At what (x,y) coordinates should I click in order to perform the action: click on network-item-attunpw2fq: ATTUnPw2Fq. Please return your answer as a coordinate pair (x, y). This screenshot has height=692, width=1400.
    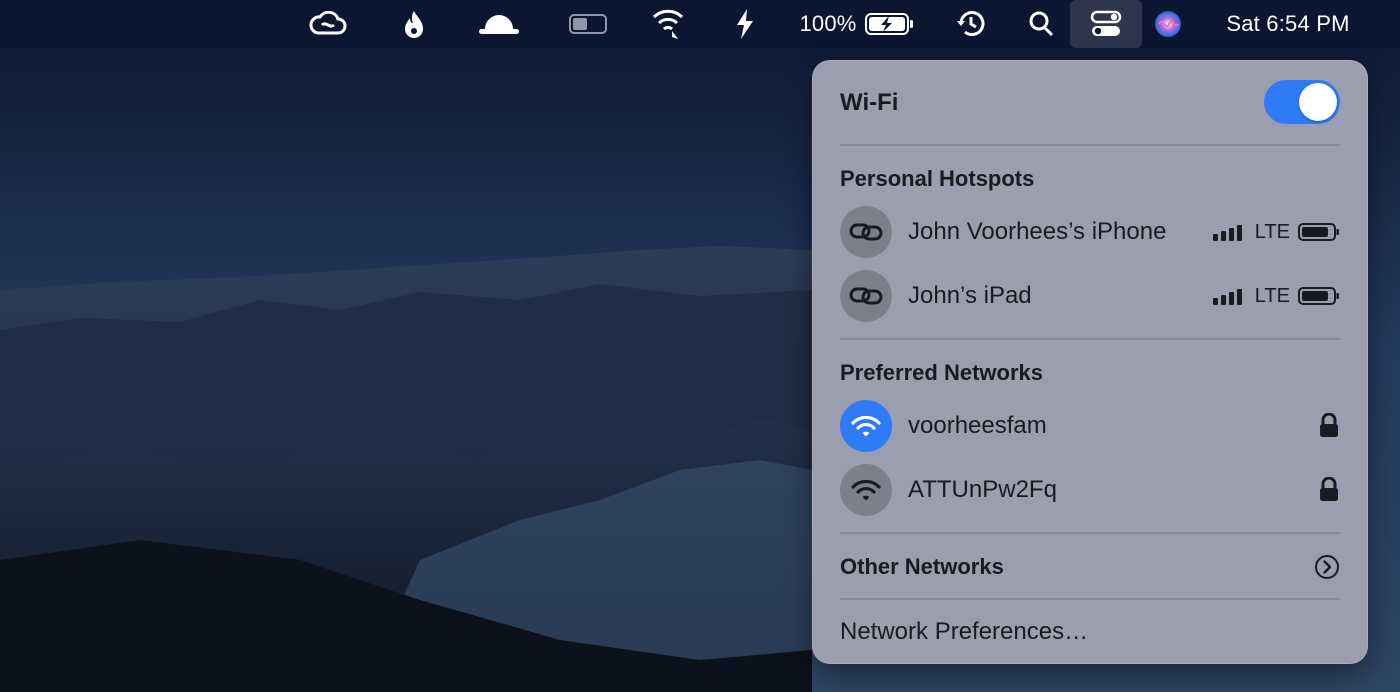
    Looking at the image, I should click on (1090, 490).